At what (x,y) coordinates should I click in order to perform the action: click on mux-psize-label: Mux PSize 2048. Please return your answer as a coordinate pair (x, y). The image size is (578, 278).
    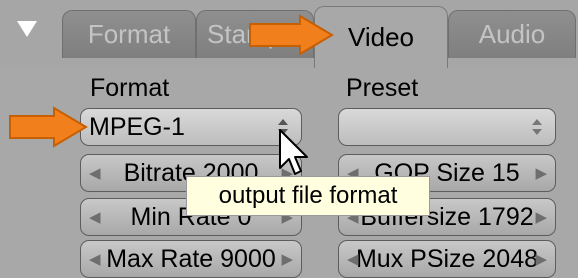
    Looking at the image, I should click on (447, 258).